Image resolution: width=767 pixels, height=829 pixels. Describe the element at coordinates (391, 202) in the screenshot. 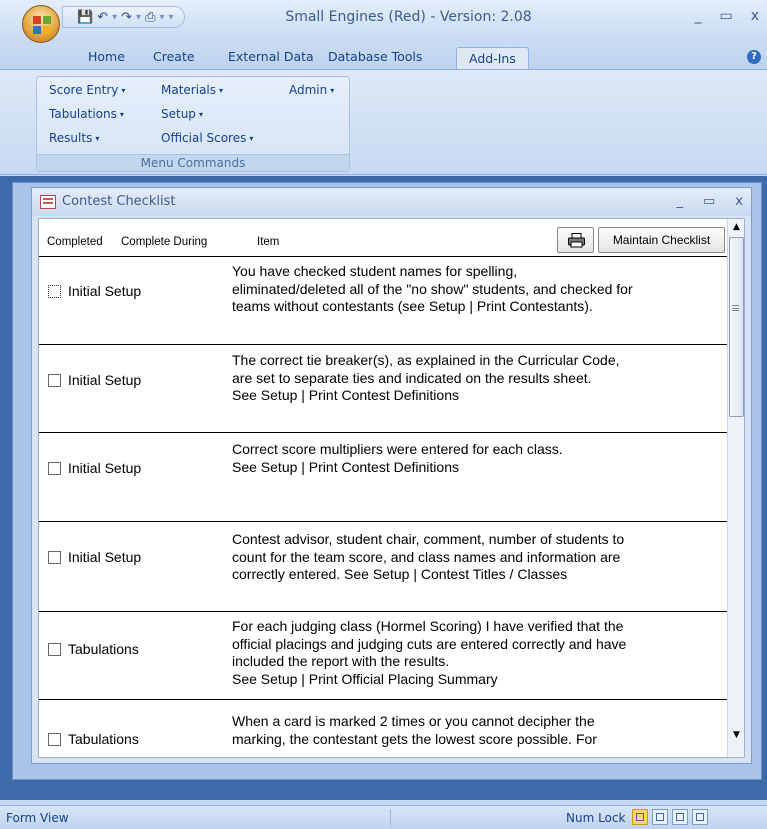

I see `form-title-bar: Contest Checklist _ ▭ x` at that location.